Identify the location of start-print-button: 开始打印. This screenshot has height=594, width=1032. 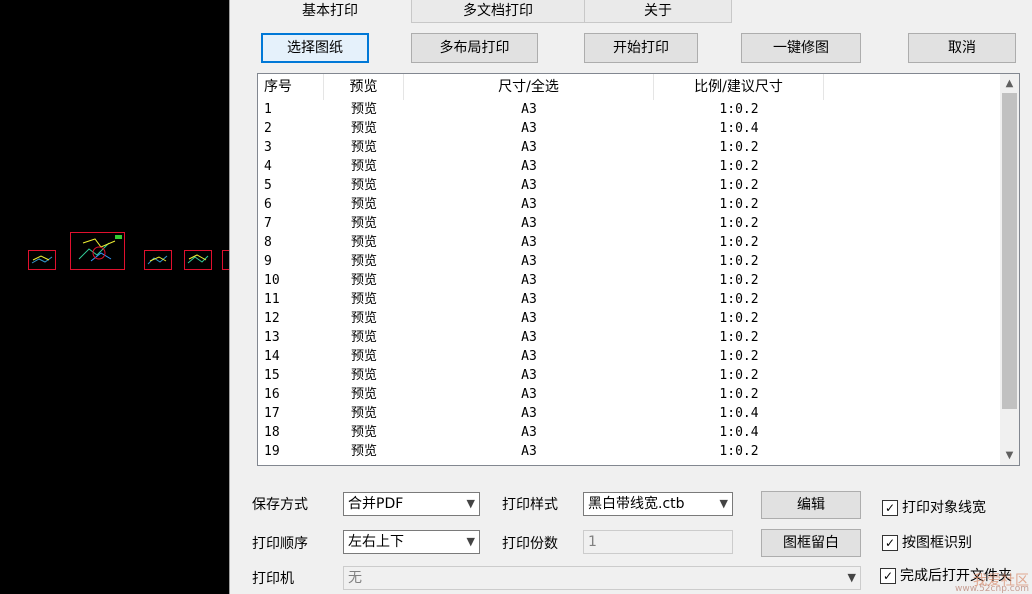
(641, 48).